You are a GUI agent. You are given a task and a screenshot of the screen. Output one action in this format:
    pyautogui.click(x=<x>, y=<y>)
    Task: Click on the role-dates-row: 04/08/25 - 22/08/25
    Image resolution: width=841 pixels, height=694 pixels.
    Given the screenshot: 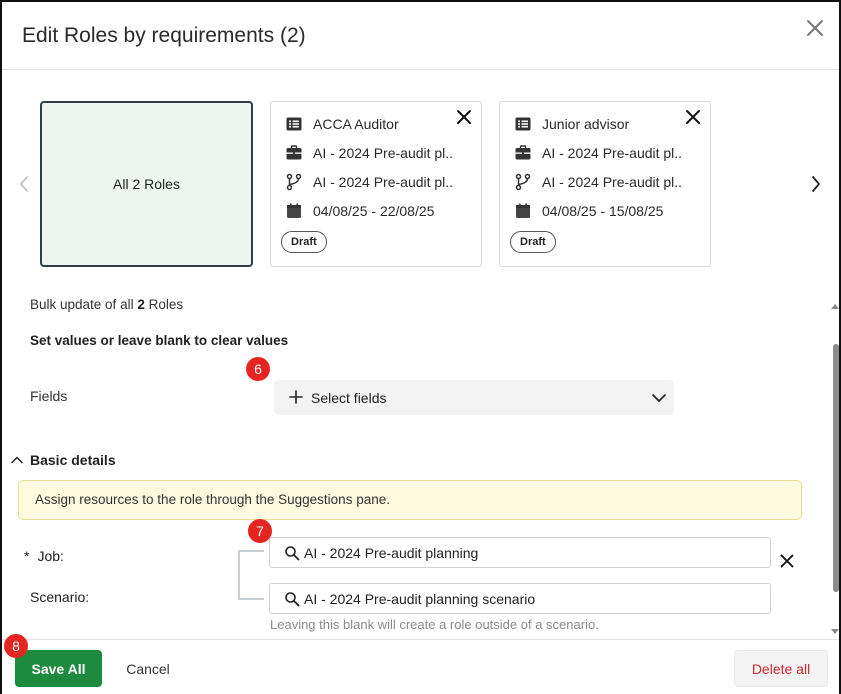 What is the action you would take?
    pyautogui.click(x=359, y=211)
    